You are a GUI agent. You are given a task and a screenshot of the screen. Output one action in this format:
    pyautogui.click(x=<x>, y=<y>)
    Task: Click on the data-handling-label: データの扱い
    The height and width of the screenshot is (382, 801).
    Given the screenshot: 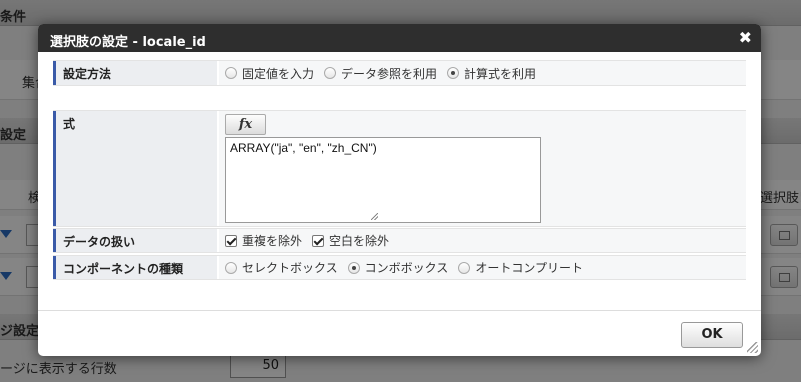 What is the action you would take?
    pyautogui.click(x=135, y=240)
    